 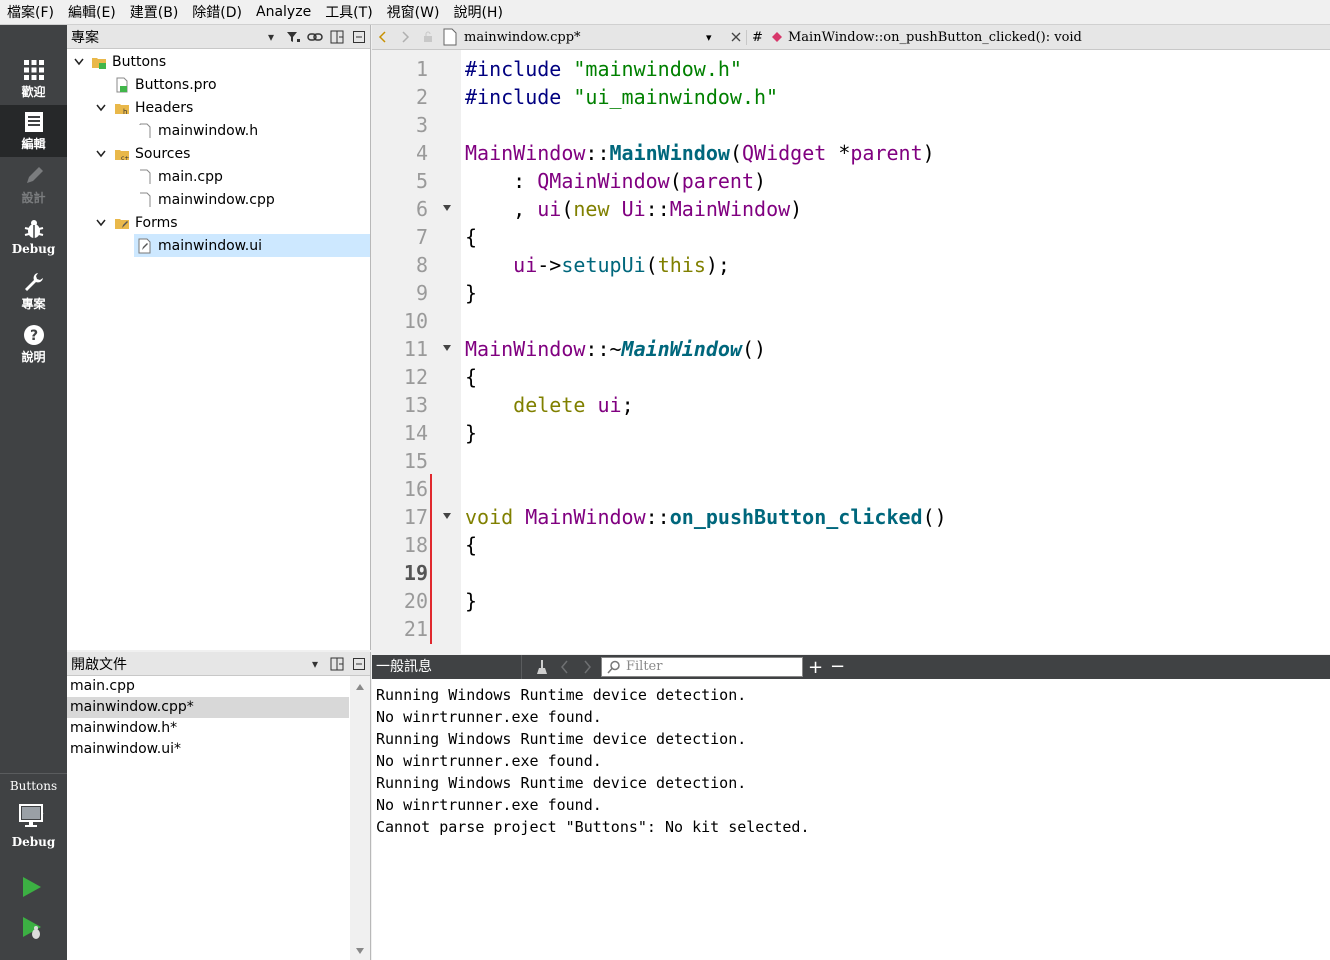 I want to click on open-documents-scrollbar, so click(x=360, y=818).